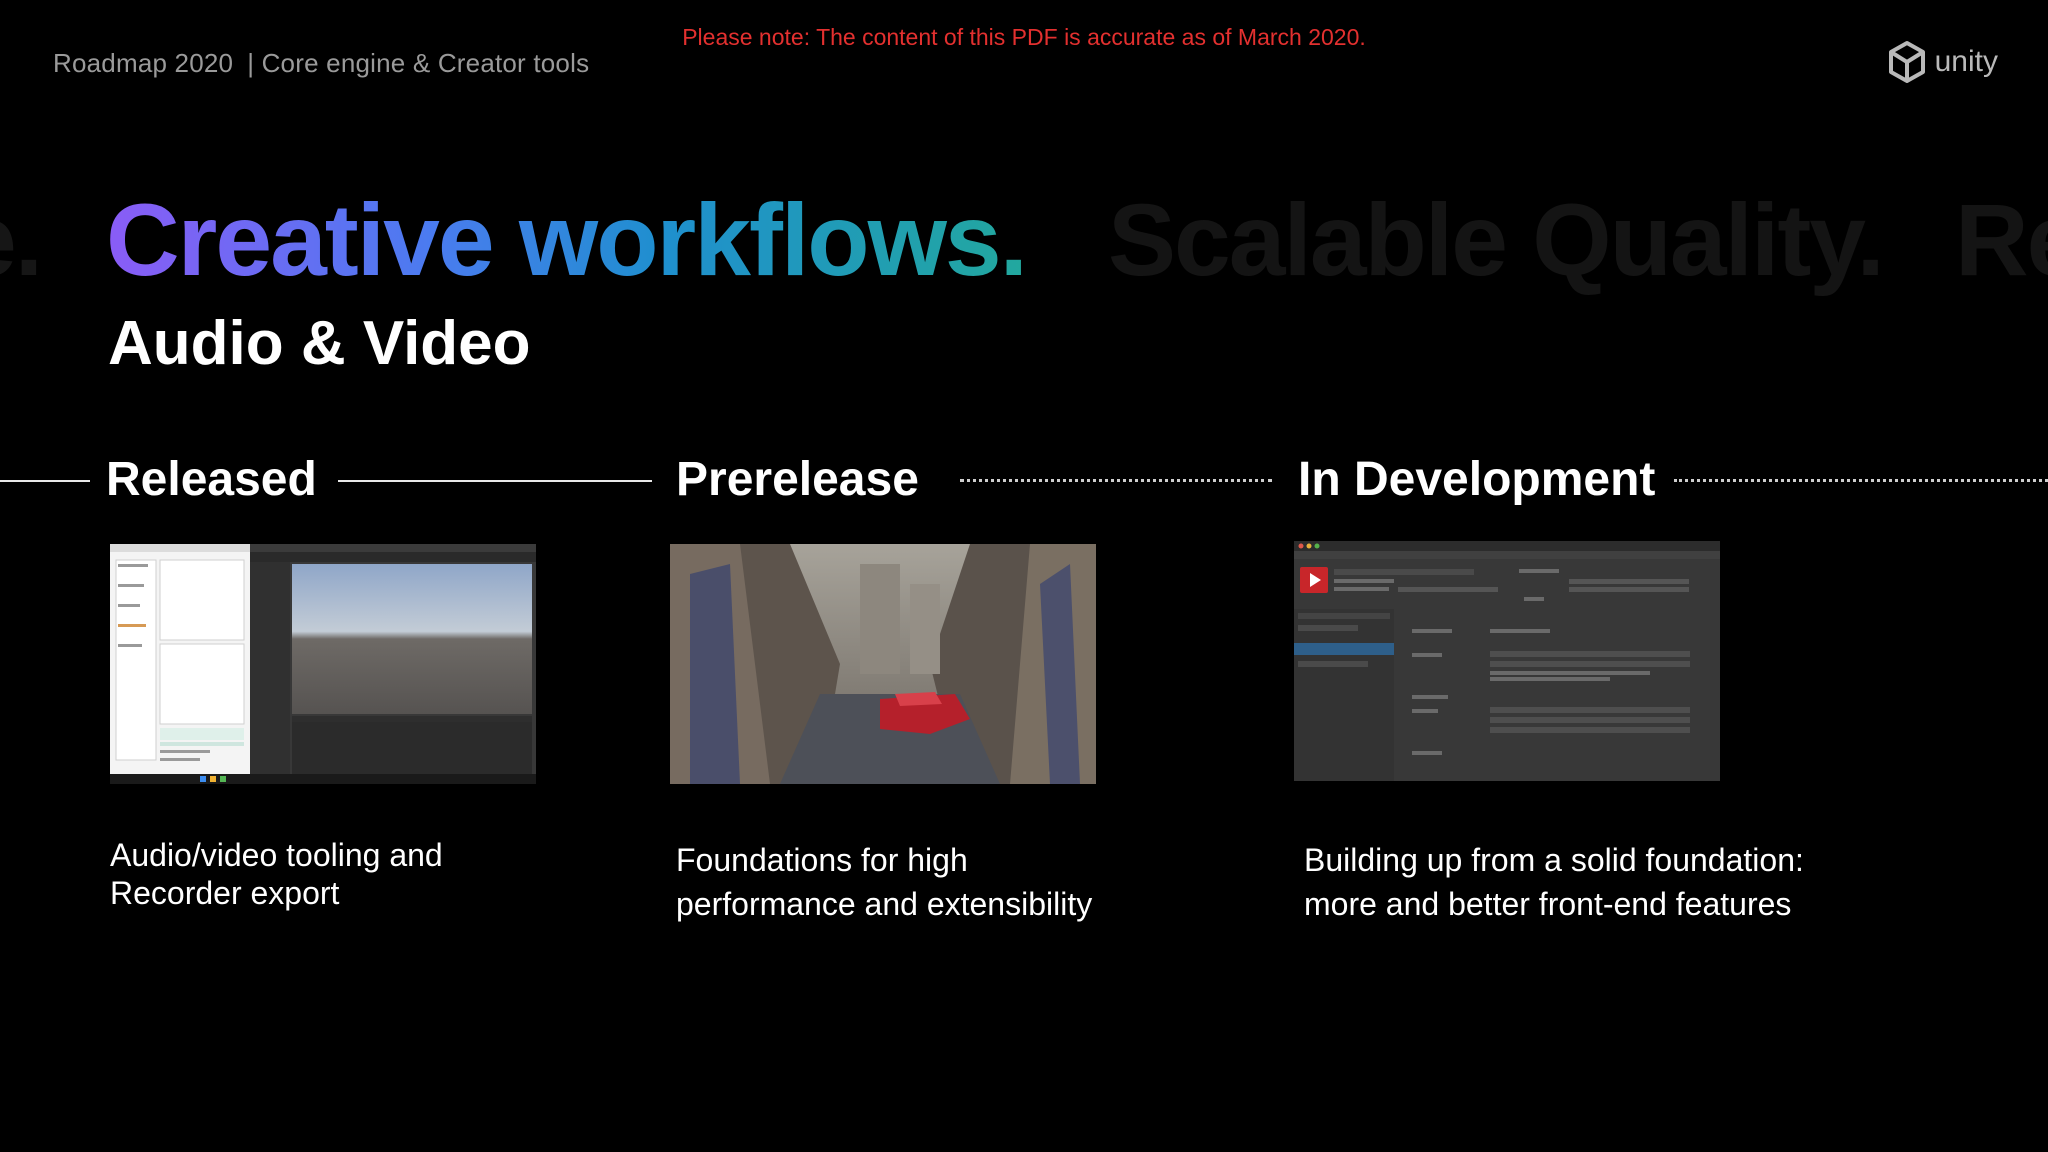 This screenshot has width=2048, height=1152. I want to click on editor-screenshot-illustration, so click(323, 664).